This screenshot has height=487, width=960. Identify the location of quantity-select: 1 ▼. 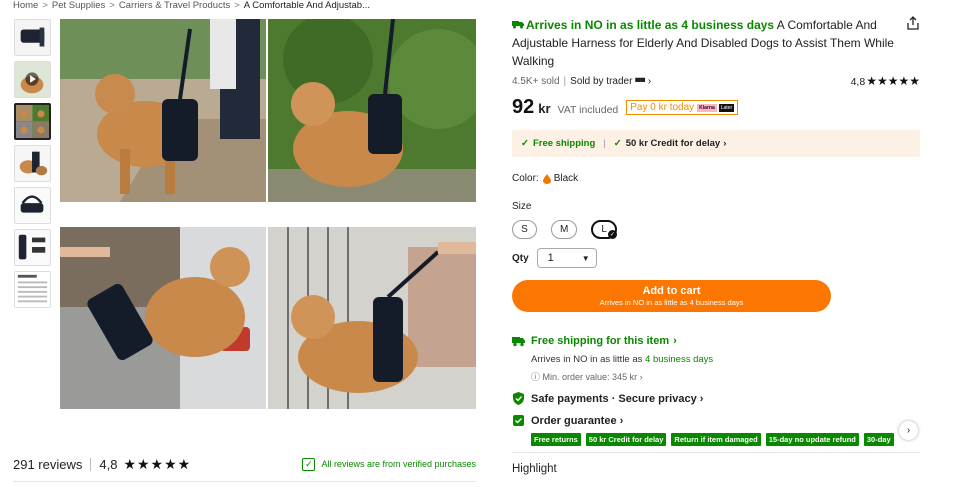
(566, 258).